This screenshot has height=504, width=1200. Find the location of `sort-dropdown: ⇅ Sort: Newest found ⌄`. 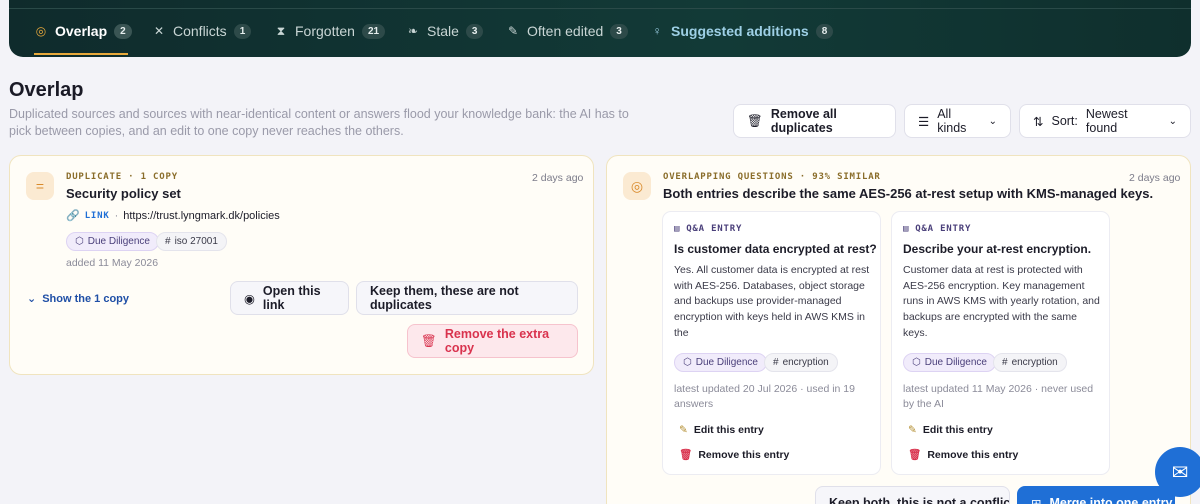

sort-dropdown: ⇅ Sort: Newest found ⌄ is located at coordinates (1105, 121).